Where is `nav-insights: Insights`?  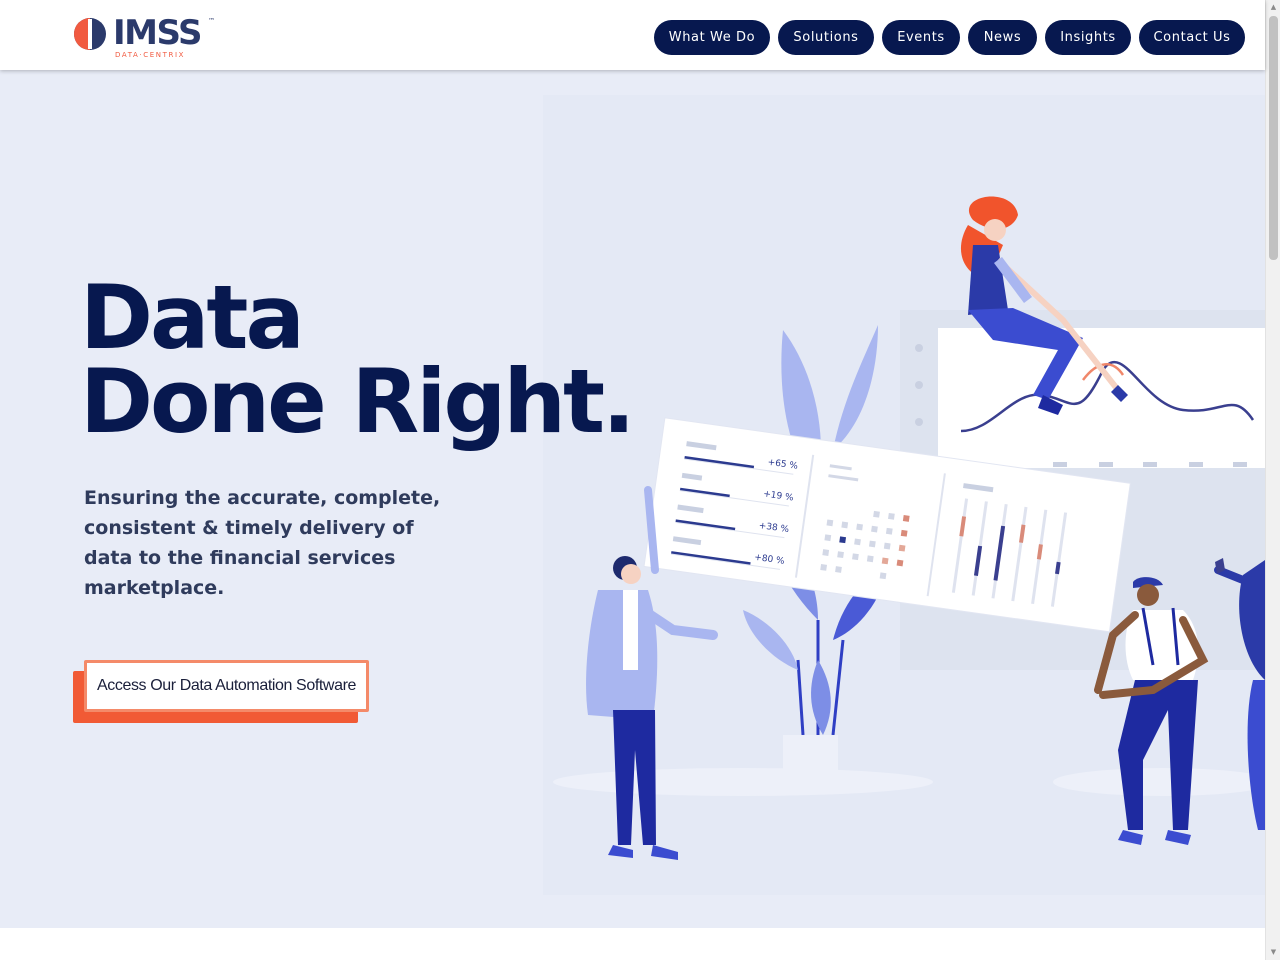 nav-insights: Insights is located at coordinates (1088, 37).